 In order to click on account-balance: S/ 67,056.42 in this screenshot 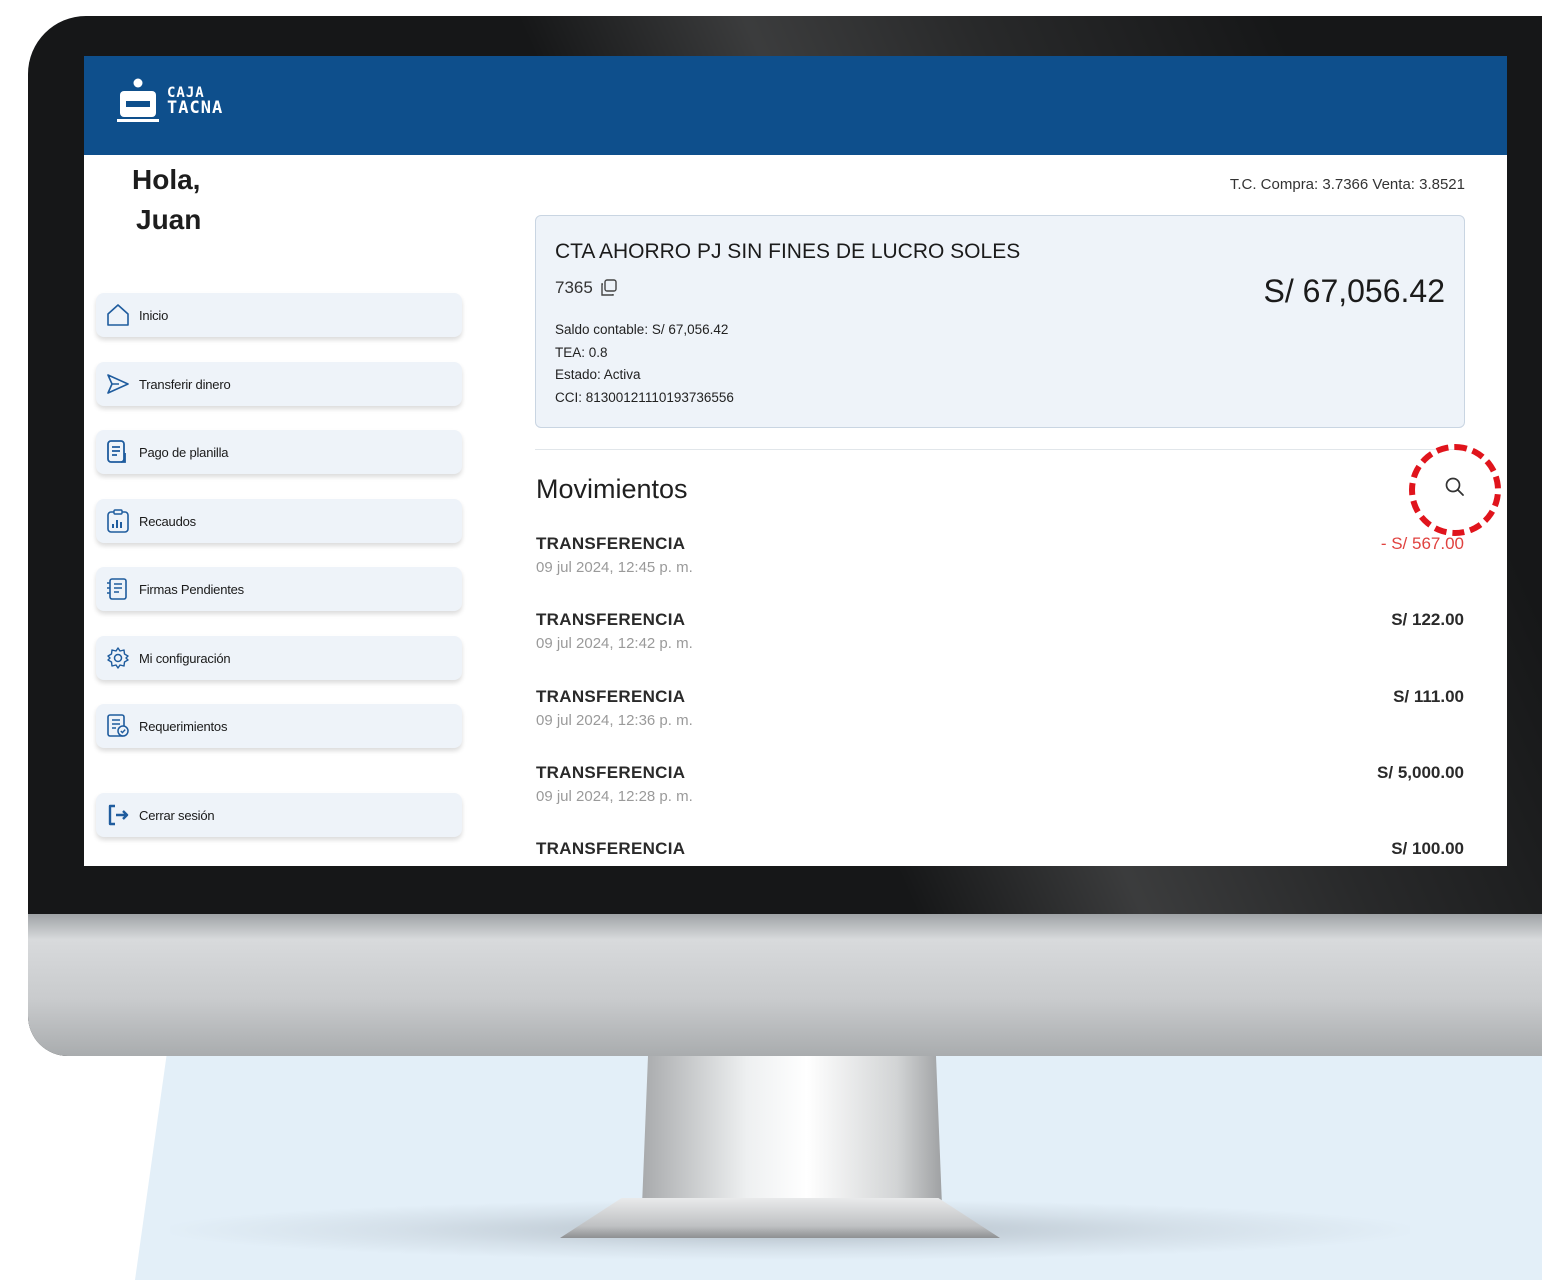, I will do `click(1354, 291)`.